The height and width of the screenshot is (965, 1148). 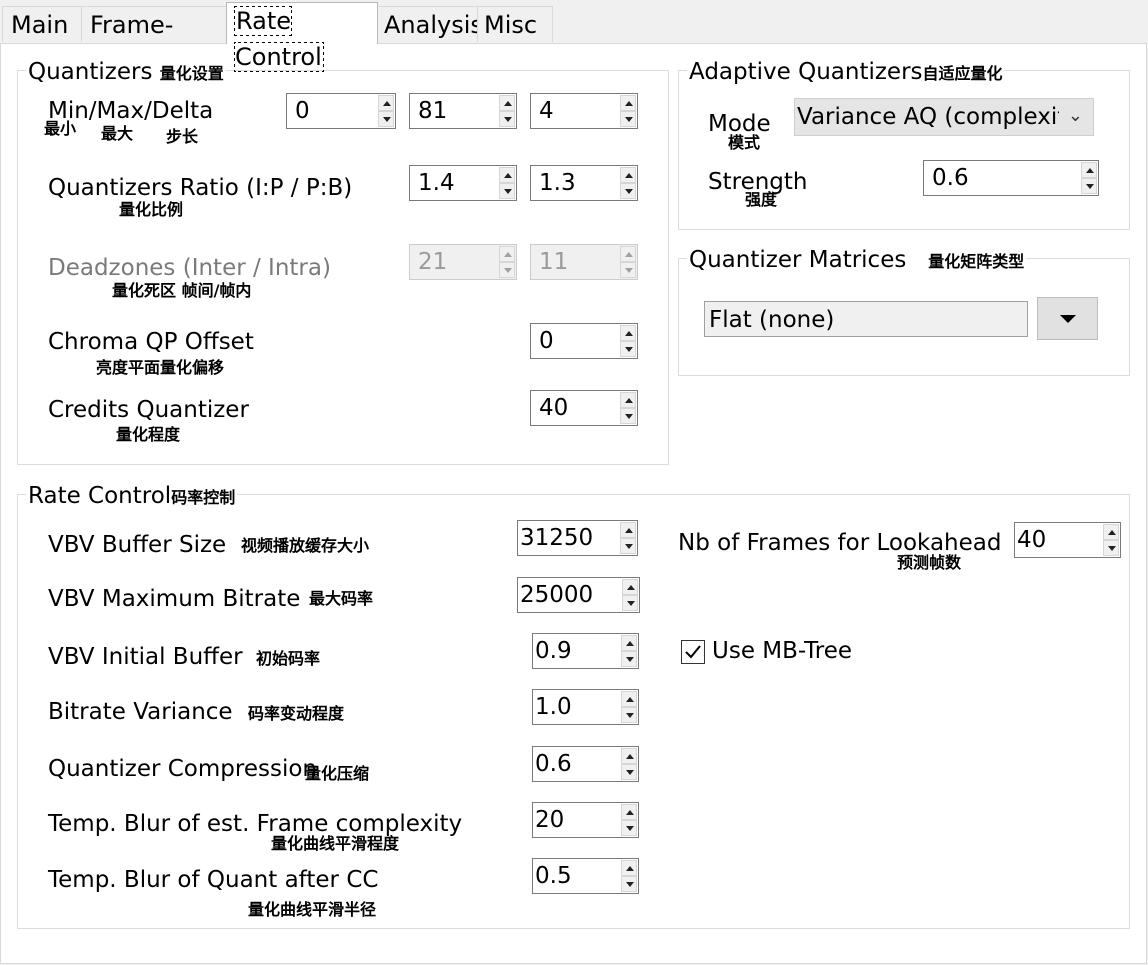 I want to click on tab-rate-control: Rate Control, so click(x=302, y=37).